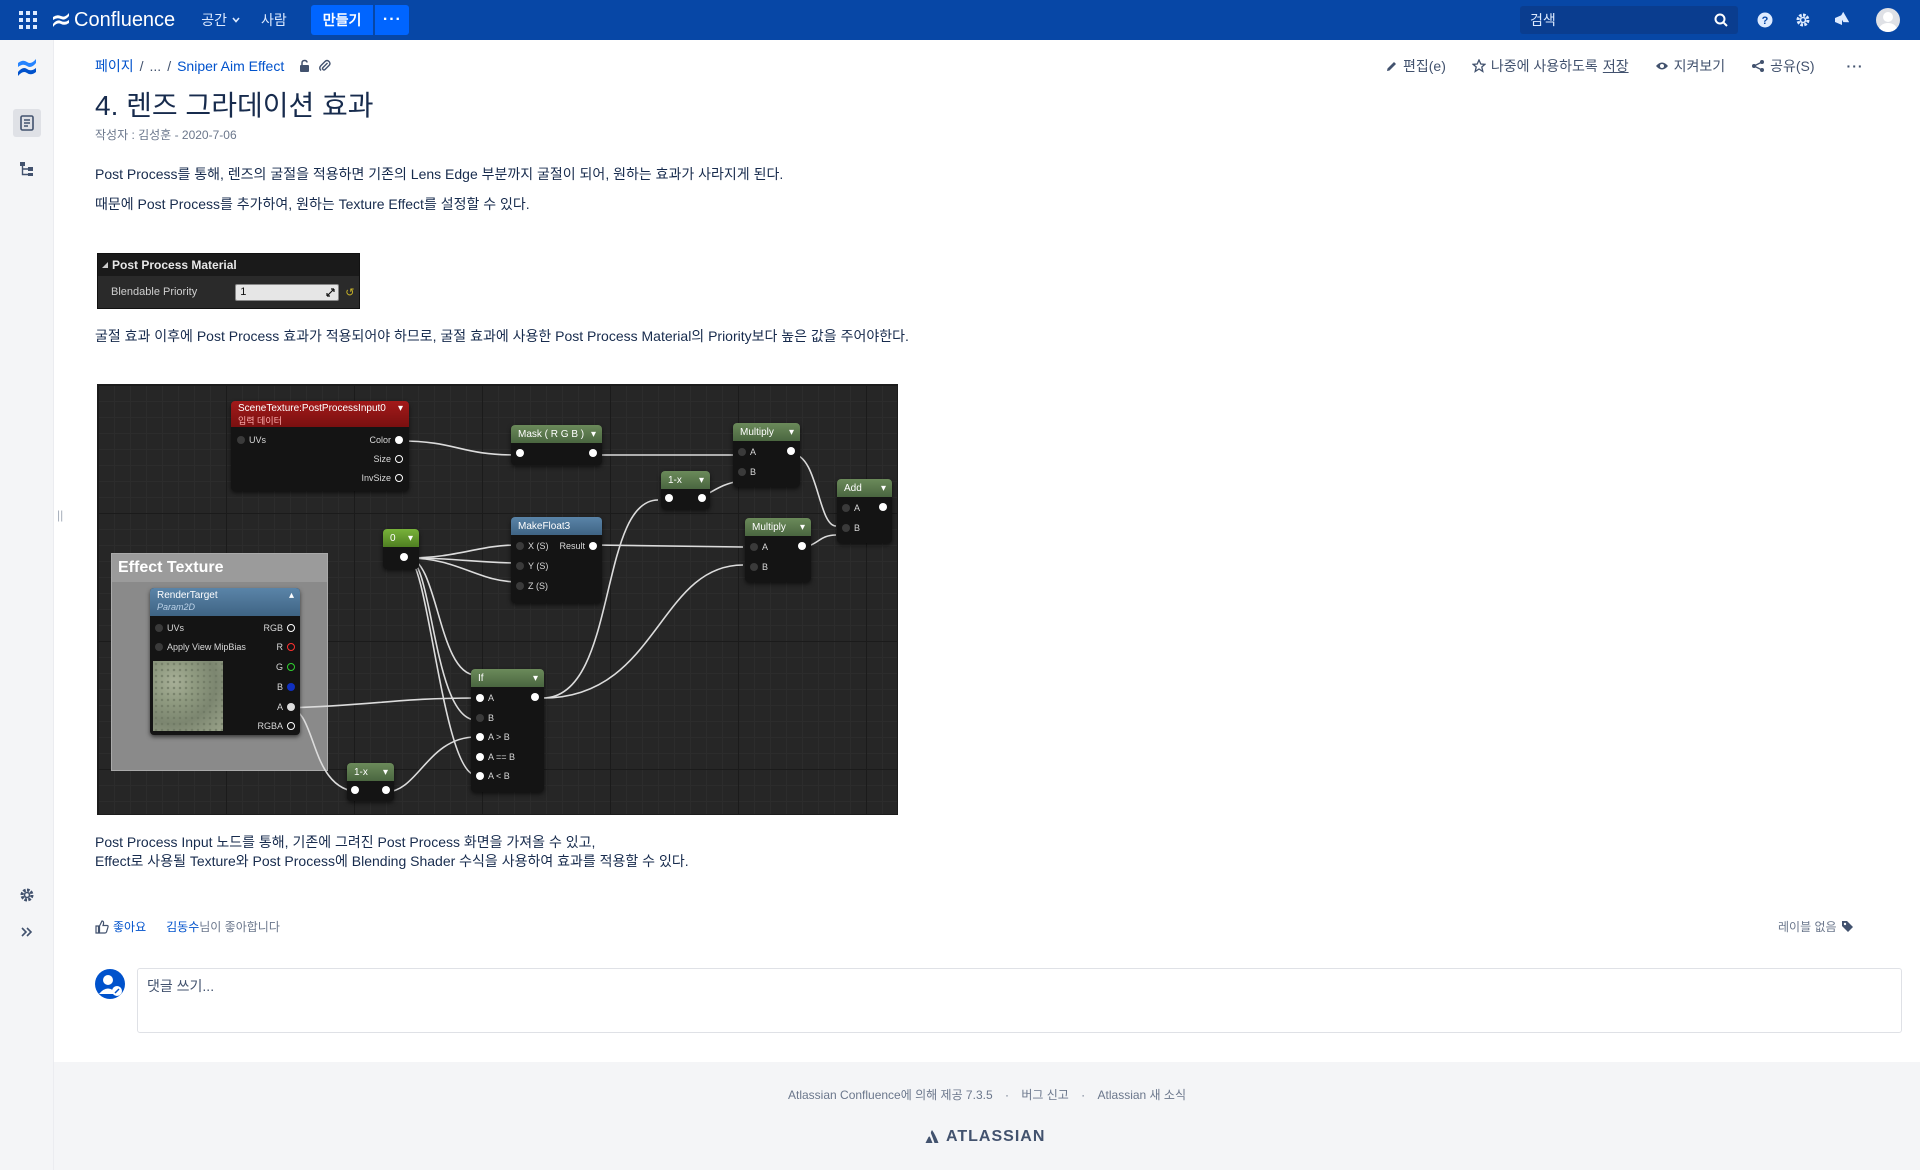 This screenshot has width=1920, height=1170. Describe the element at coordinates (27, 169) in the screenshot. I see `page-tree-icon` at that location.